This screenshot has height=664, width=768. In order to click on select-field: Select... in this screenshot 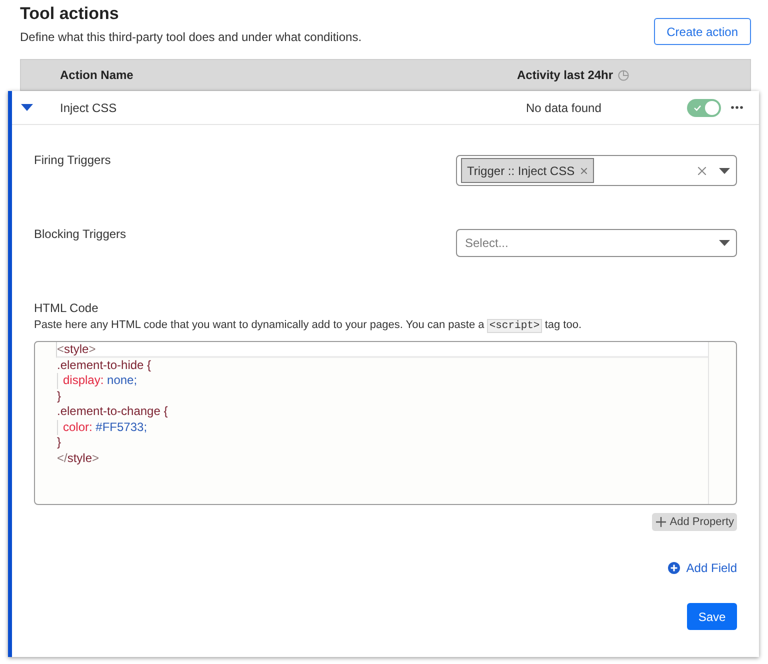, I will do `click(596, 243)`.